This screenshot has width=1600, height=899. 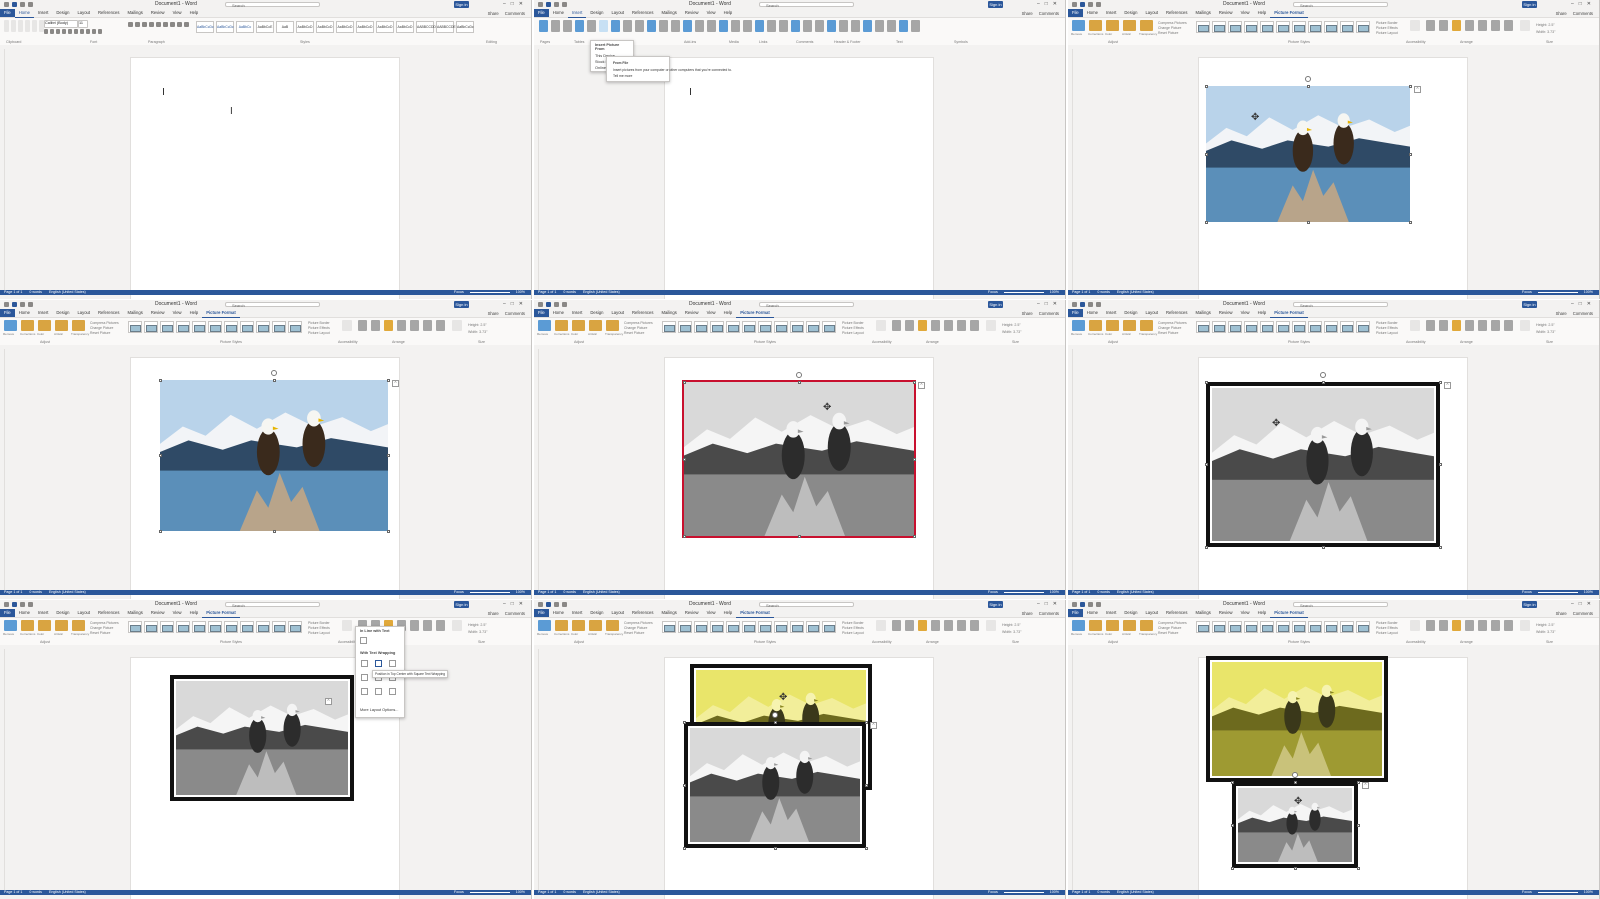 What do you see at coordinates (775, 715) in the screenshot?
I see `rotate-handle` at bounding box center [775, 715].